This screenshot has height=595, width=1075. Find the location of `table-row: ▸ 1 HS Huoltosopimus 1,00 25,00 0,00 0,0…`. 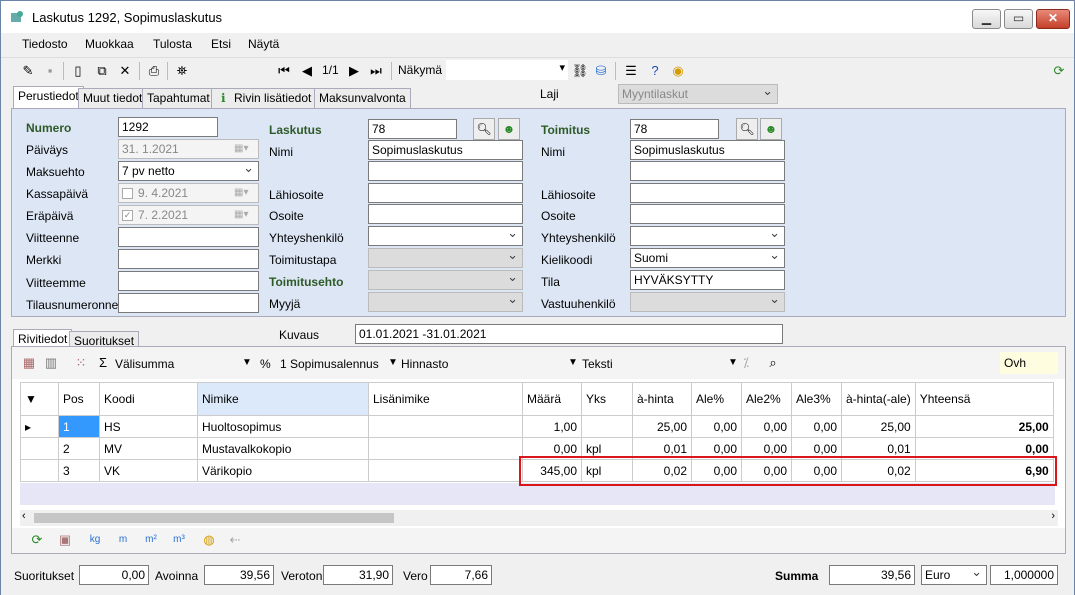

table-row: ▸ 1 HS Huoltosopimus 1,00 25,00 0,00 0,0… is located at coordinates (537, 426).